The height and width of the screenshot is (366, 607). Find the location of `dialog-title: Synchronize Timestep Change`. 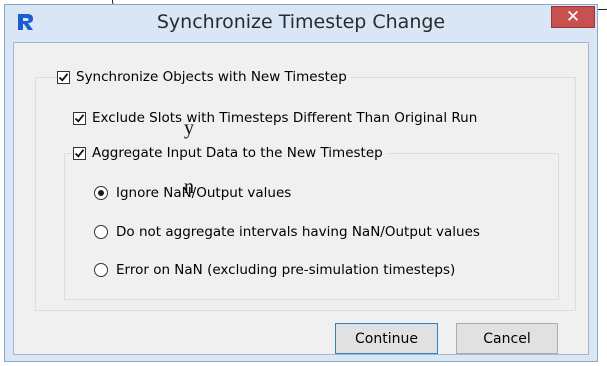

dialog-title: Synchronize Timestep Change is located at coordinates (301, 22).